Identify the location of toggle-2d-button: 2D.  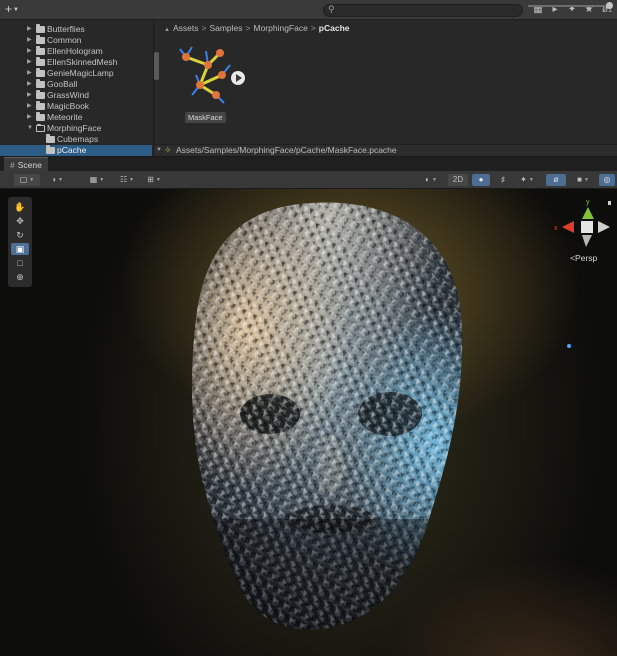
(458, 180).